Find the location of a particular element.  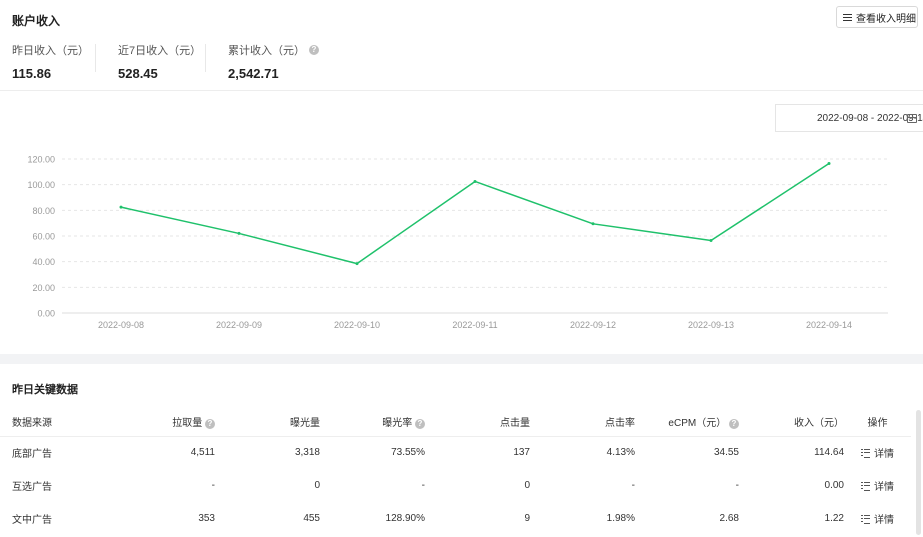

cell-clicks: 9 is located at coordinates (527, 518).